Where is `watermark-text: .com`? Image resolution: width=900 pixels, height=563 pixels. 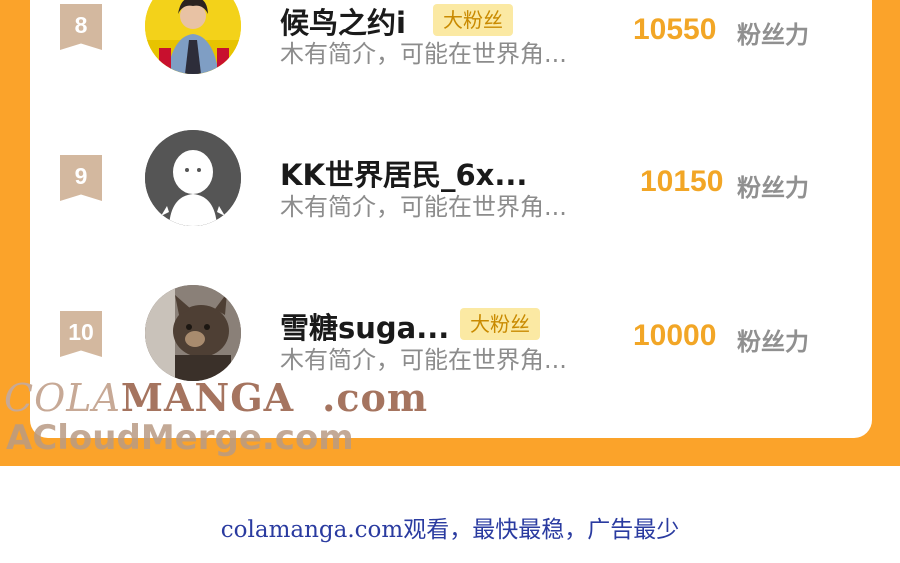
watermark-text: .com is located at coordinates (375, 397).